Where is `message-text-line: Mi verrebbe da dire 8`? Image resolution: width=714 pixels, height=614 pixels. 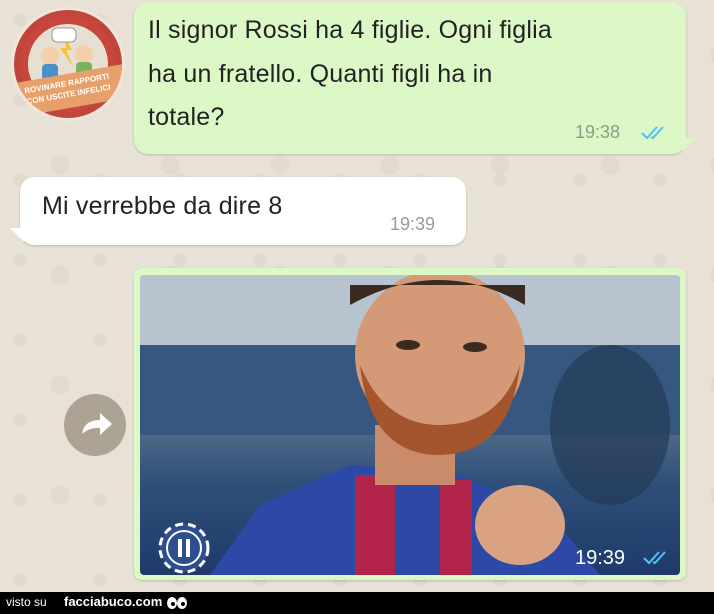
message-text-line: Mi verrebbe da dire 8 is located at coordinates (162, 206).